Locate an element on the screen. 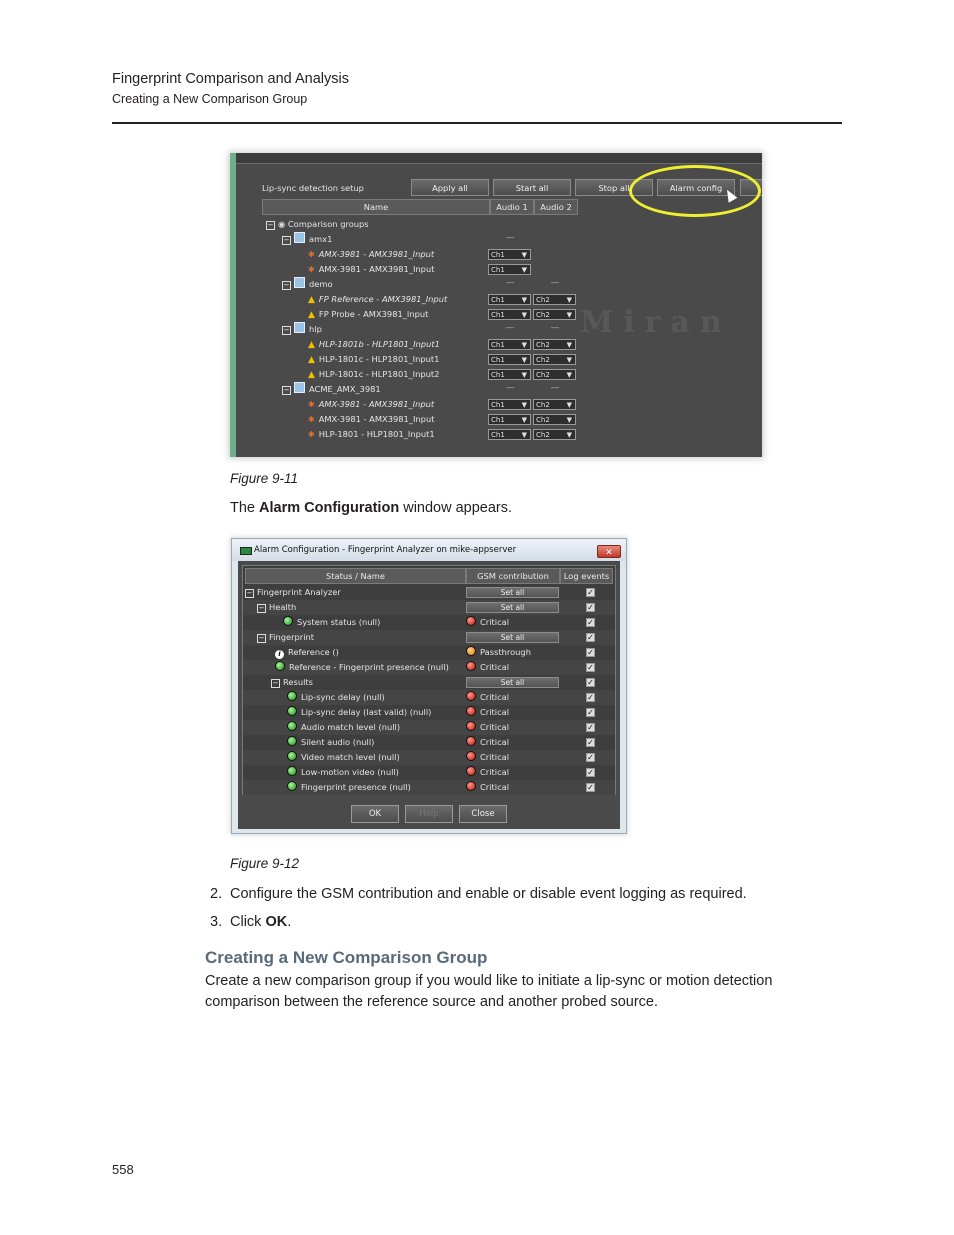 The width and height of the screenshot is (954, 1235). row-name: − Results is located at coordinates (292, 682).